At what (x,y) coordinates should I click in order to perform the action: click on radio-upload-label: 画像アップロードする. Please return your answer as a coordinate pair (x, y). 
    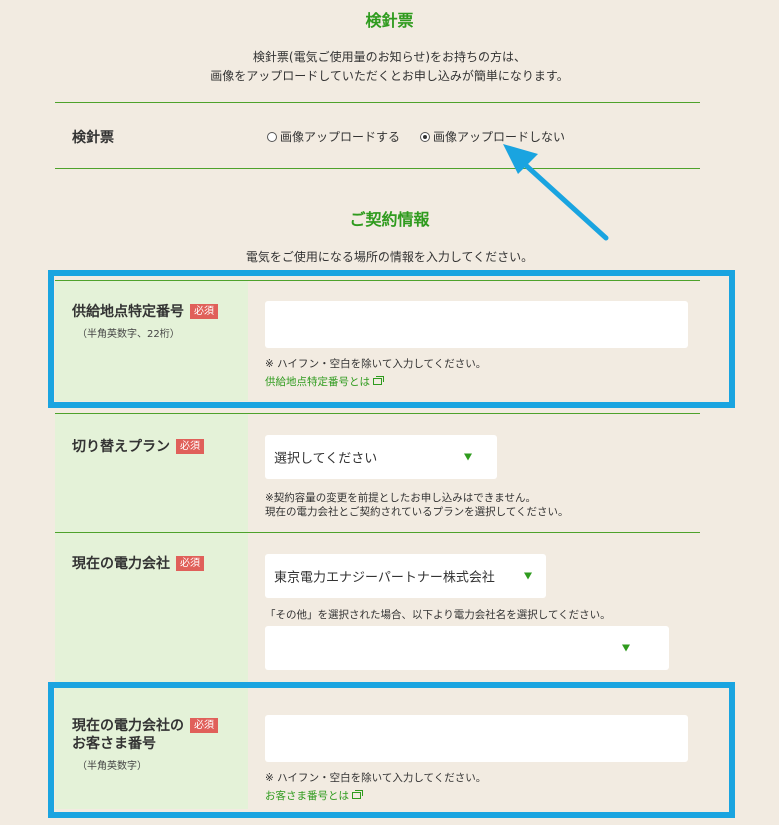
    Looking at the image, I should click on (340, 137).